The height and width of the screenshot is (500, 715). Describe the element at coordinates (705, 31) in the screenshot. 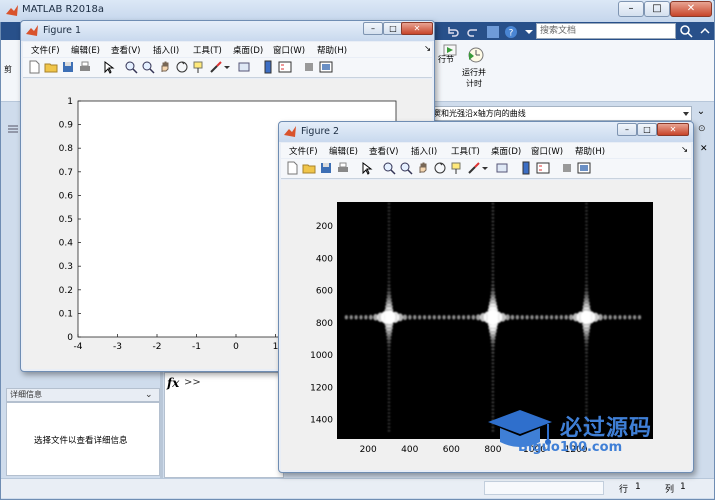

I see `ribbon-collapse-icon` at that location.